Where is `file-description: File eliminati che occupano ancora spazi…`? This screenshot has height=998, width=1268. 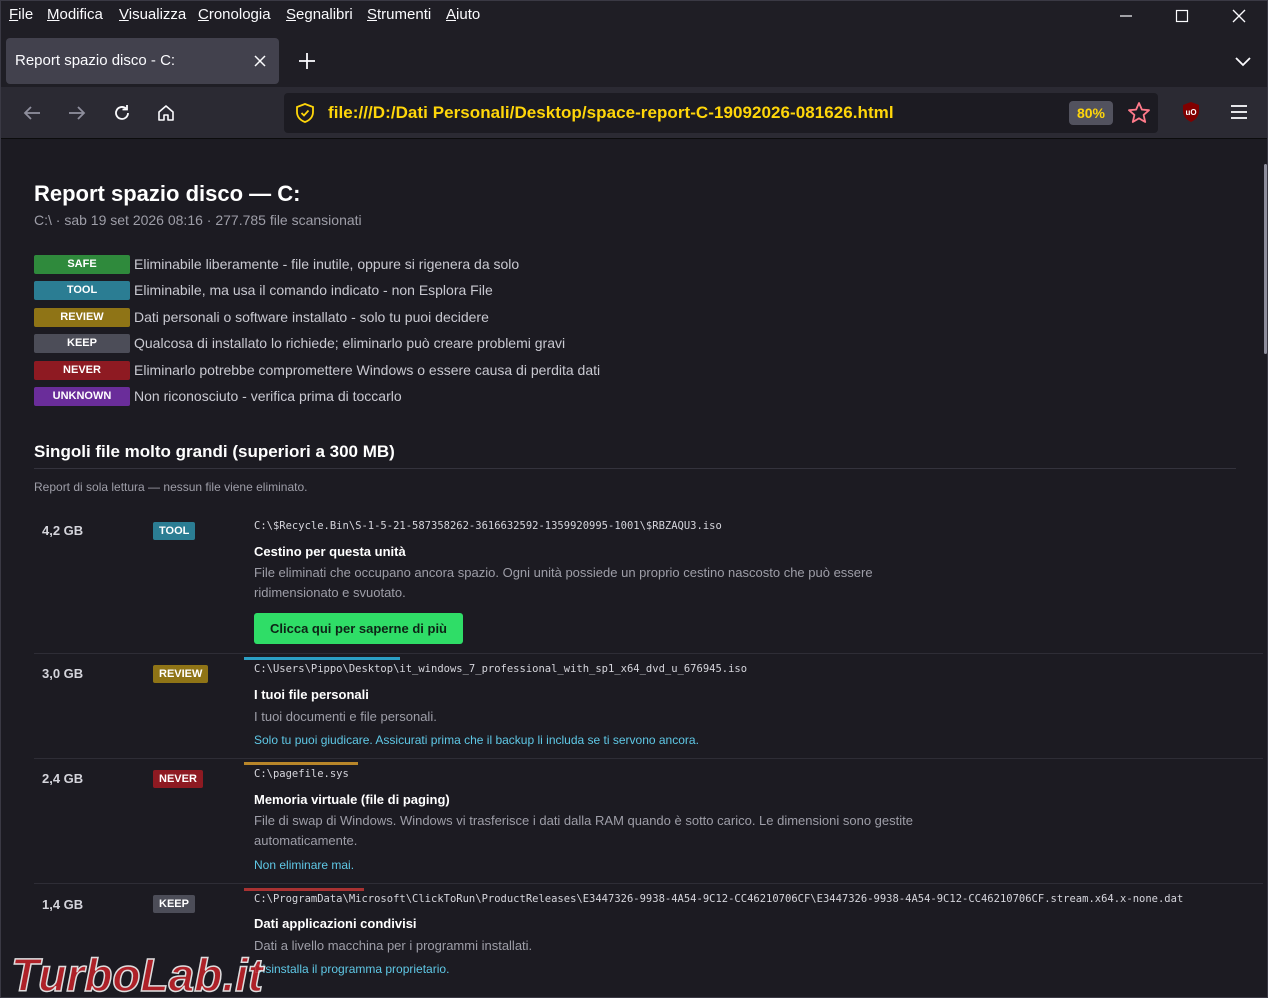 file-description: File eliminati che occupano ancora spazi… is located at coordinates (563, 582).